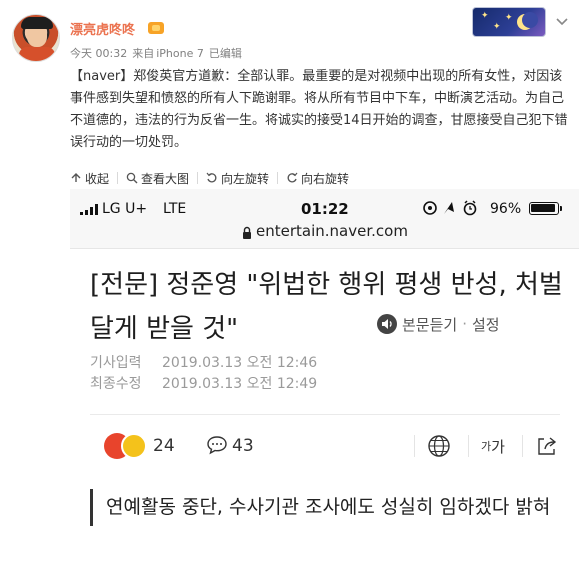 Image resolution: width=579 pixels, height=587 pixels. What do you see at coordinates (292, 177) in the screenshot?
I see `rotate-right-icon` at bounding box center [292, 177].